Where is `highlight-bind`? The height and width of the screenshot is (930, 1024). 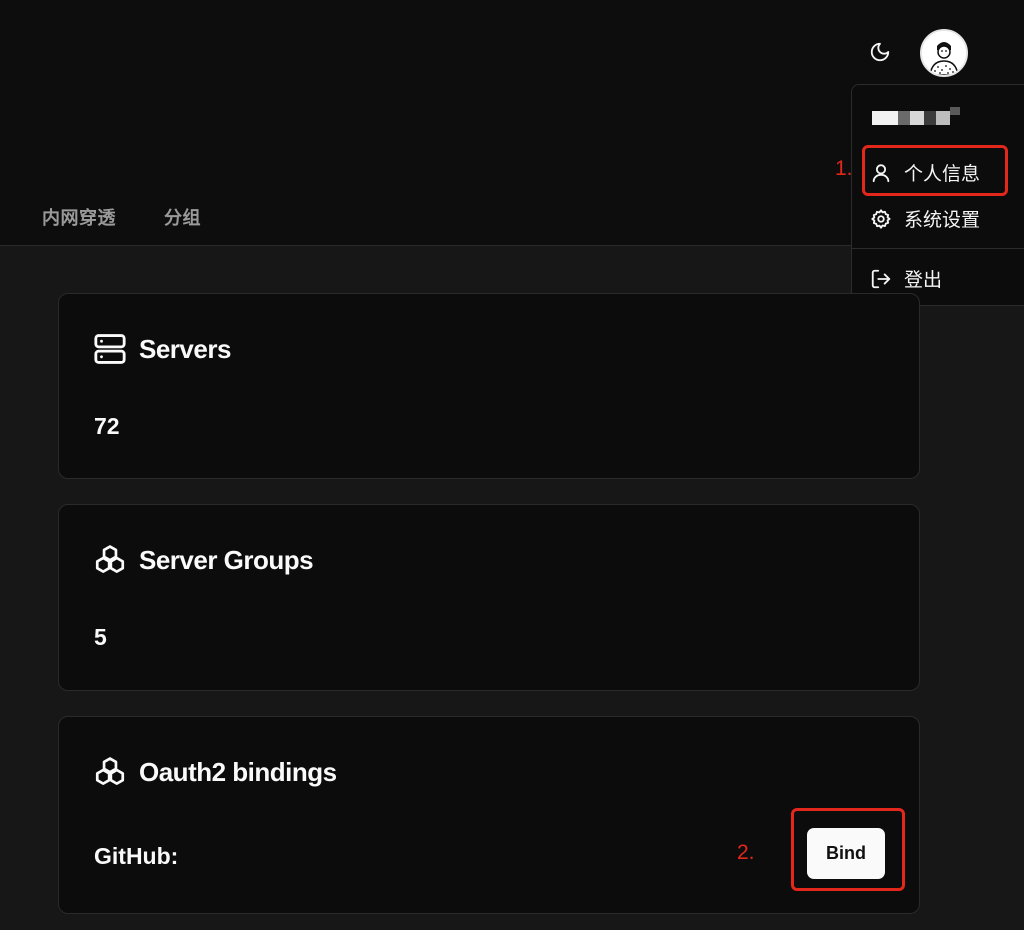
highlight-bind is located at coordinates (848, 849).